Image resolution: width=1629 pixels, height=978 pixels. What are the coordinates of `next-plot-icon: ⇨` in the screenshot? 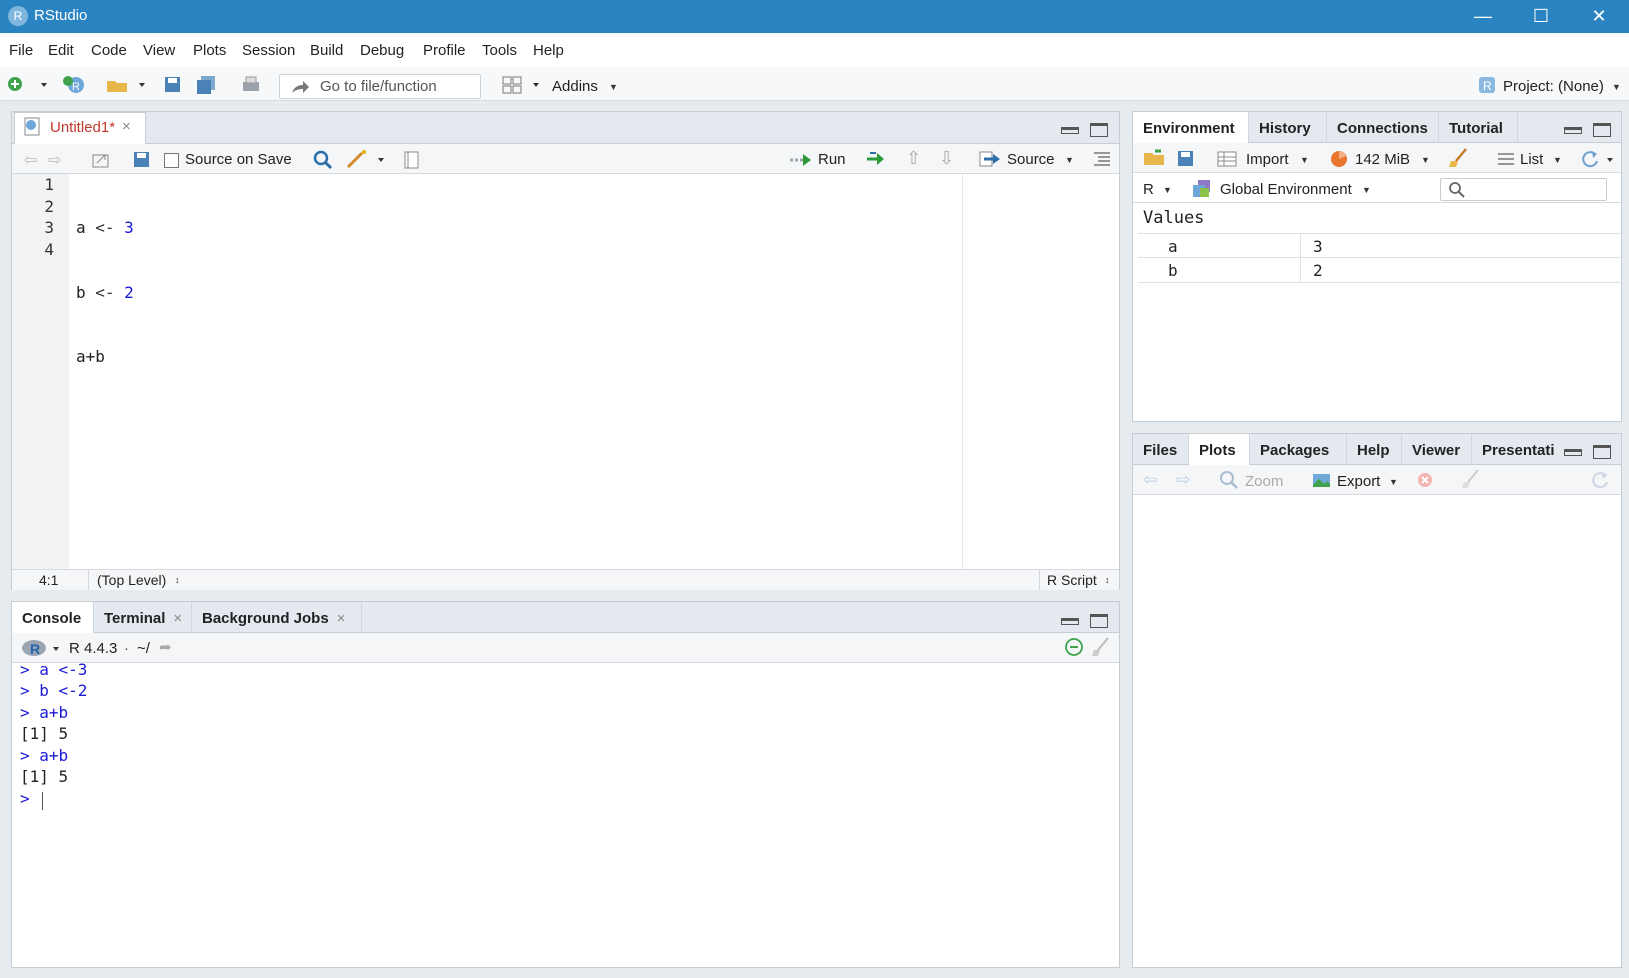 It's located at (1183, 480).